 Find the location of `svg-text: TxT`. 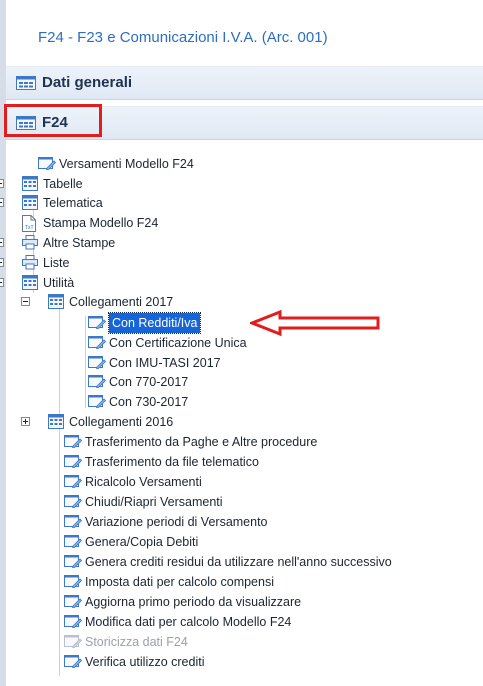

svg-text: TxT is located at coordinates (29, 228).